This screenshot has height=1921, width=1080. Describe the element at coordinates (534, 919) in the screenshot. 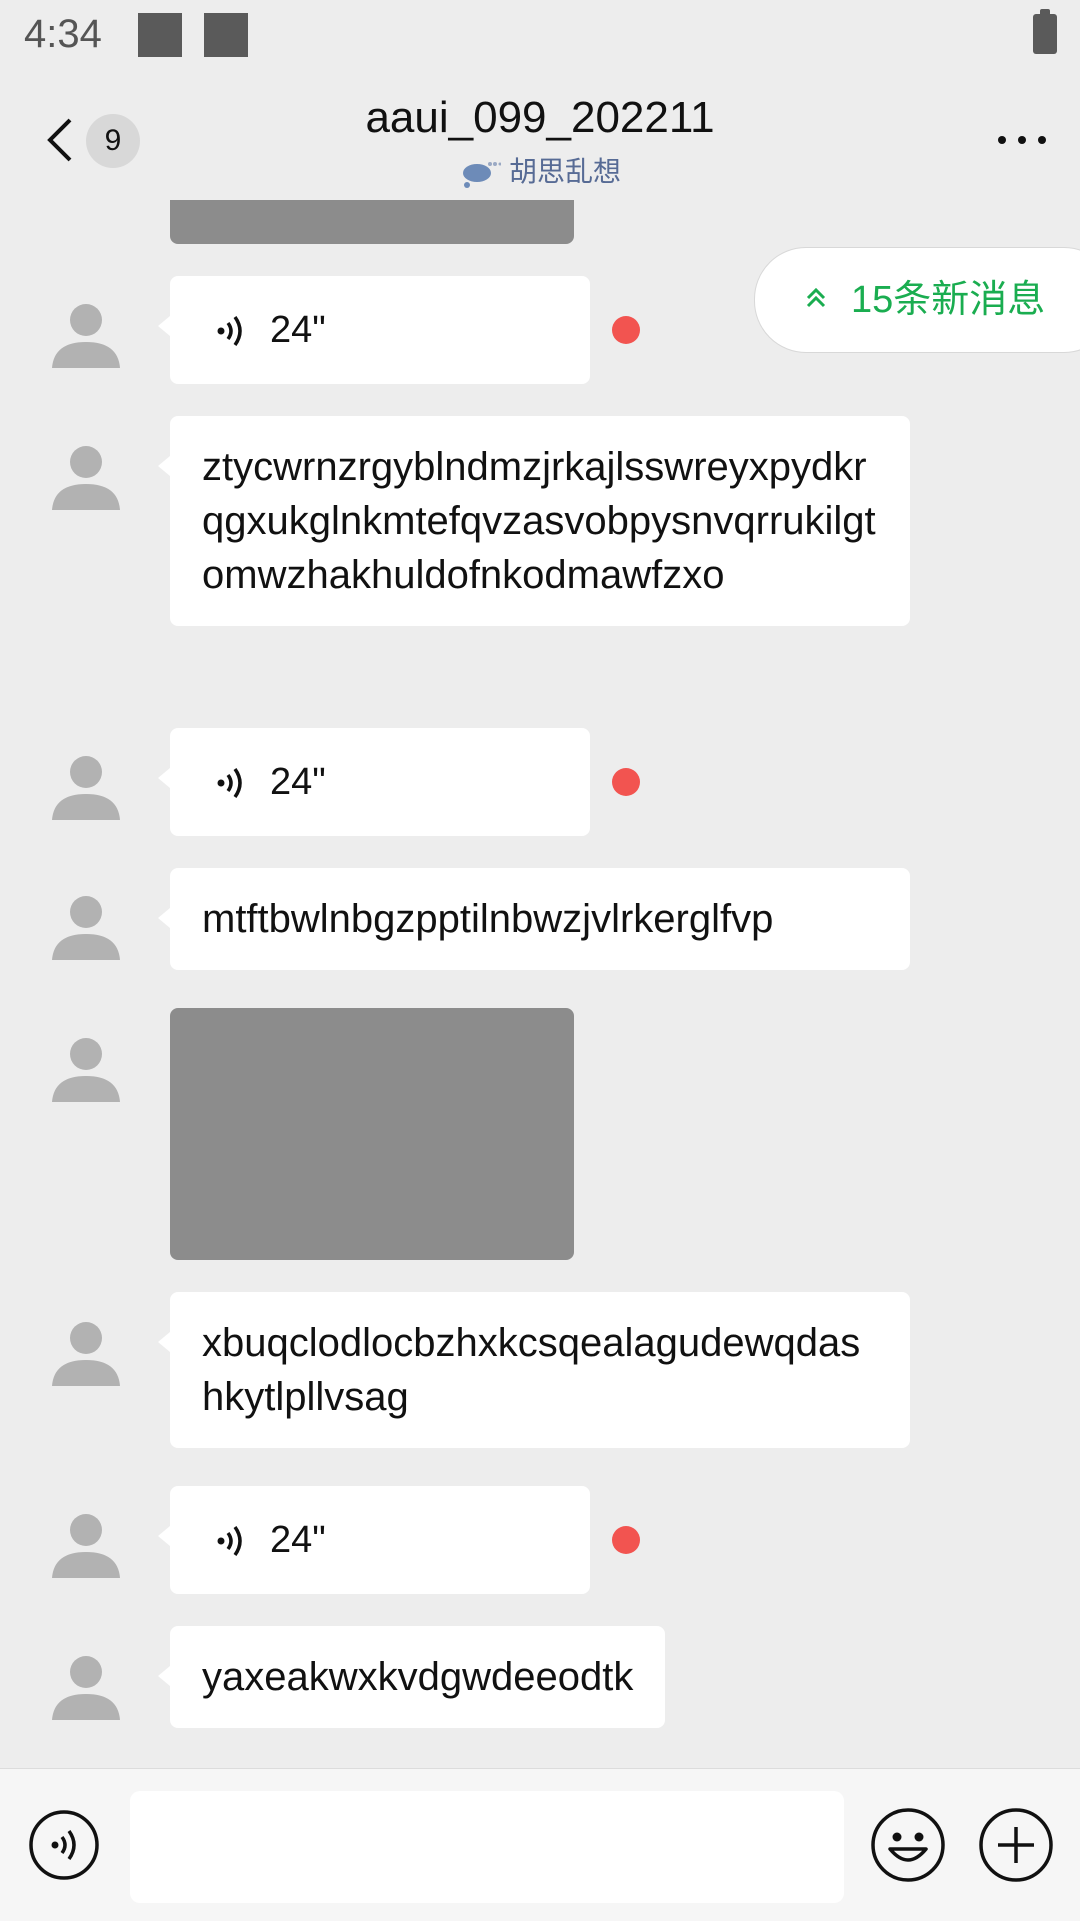

I see `text-message: mtftbwlnbgzpptilnbwzjvlrkerglfvp` at that location.